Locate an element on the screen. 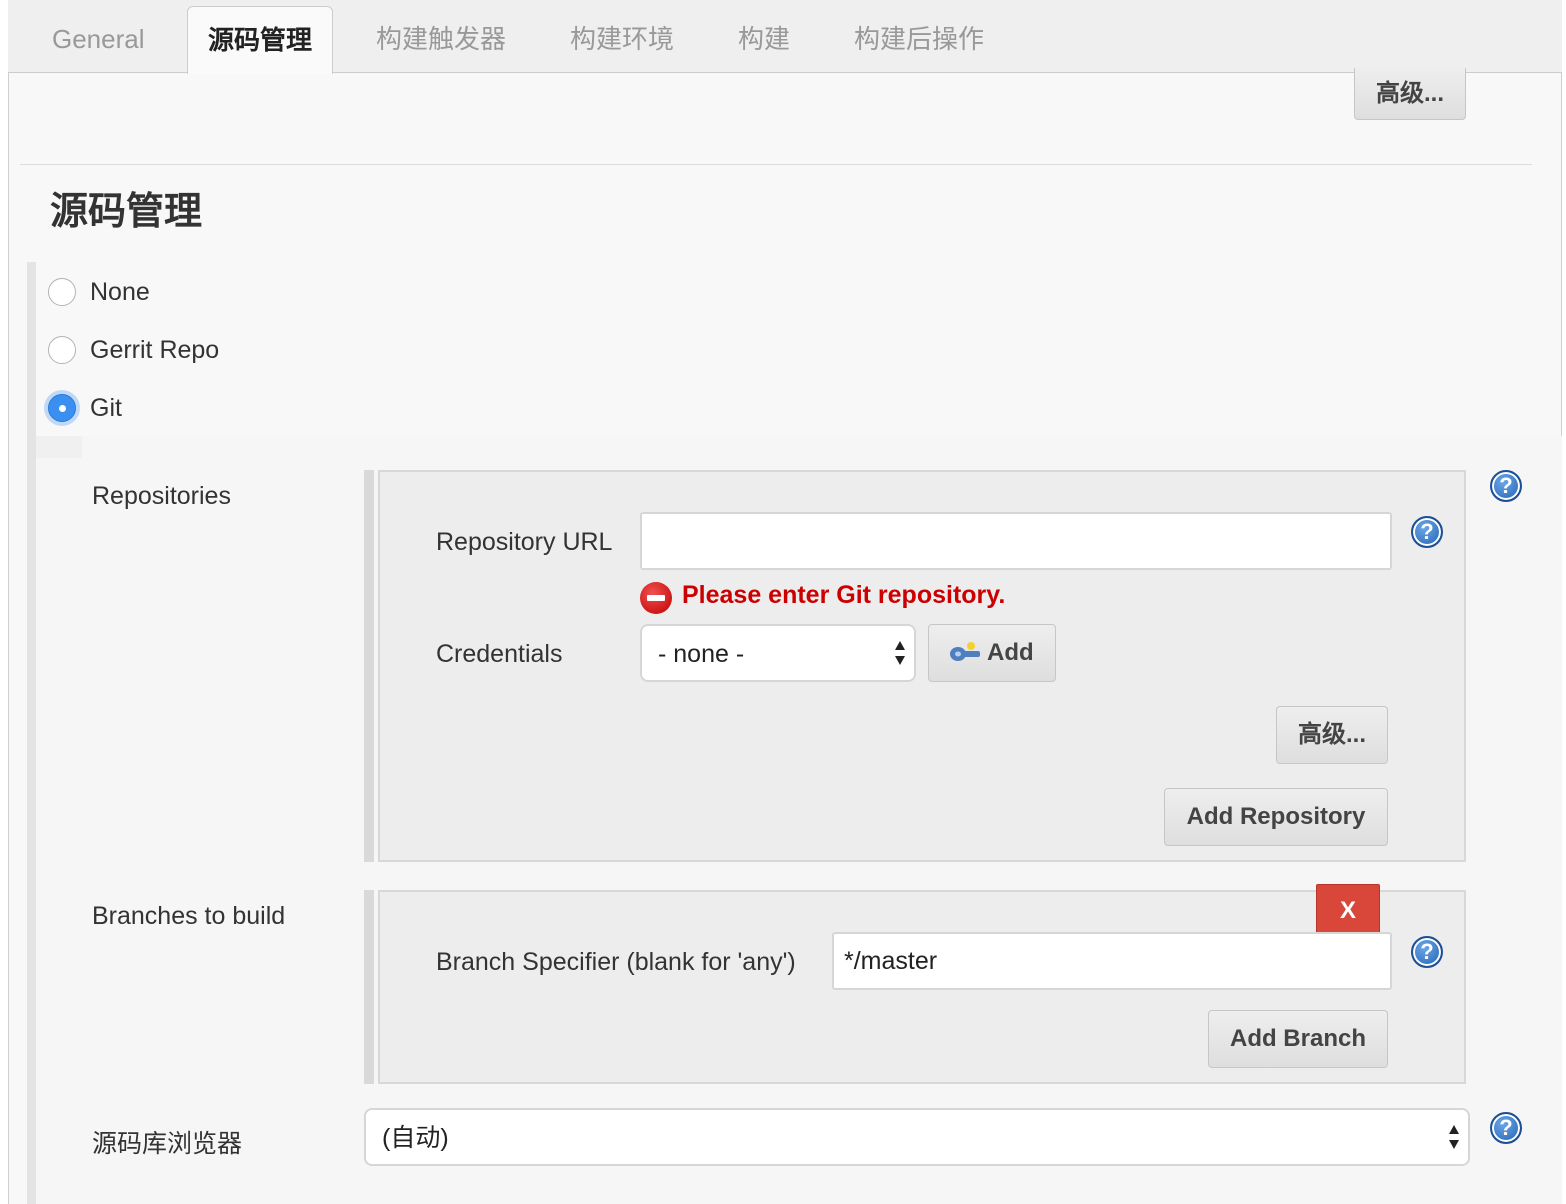 The image size is (1566, 1204). git-config-tab is located at coordinates (59, 447).